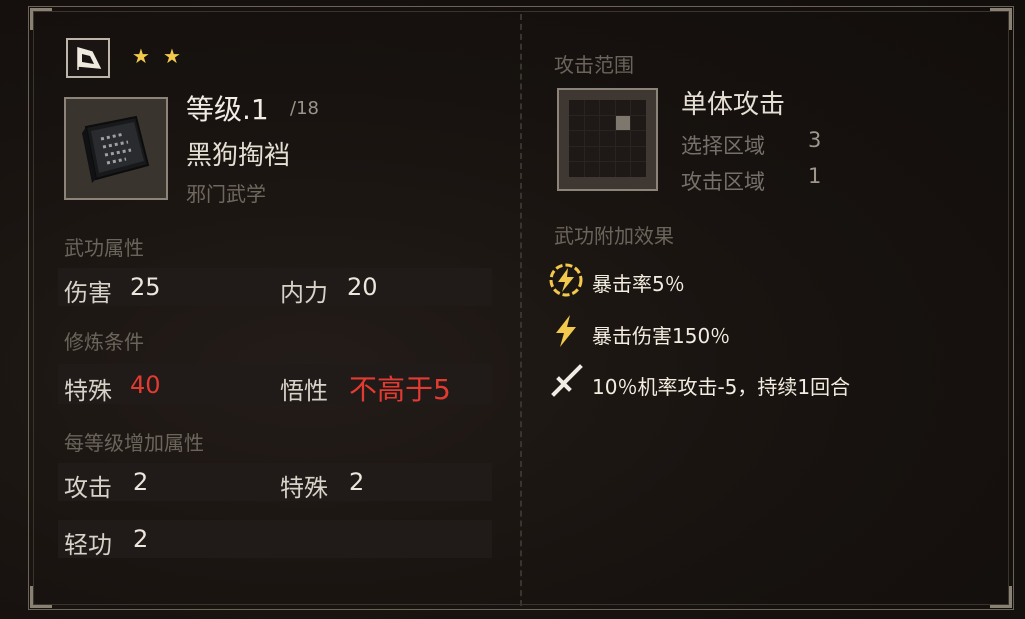 Image resolution: width=1025 pixels, height=619 pixels. Describe the element at coordinates (721, 387) in the screenshot. I see `effect-text: 10％机率攻击-5，持续1回合` at that location.